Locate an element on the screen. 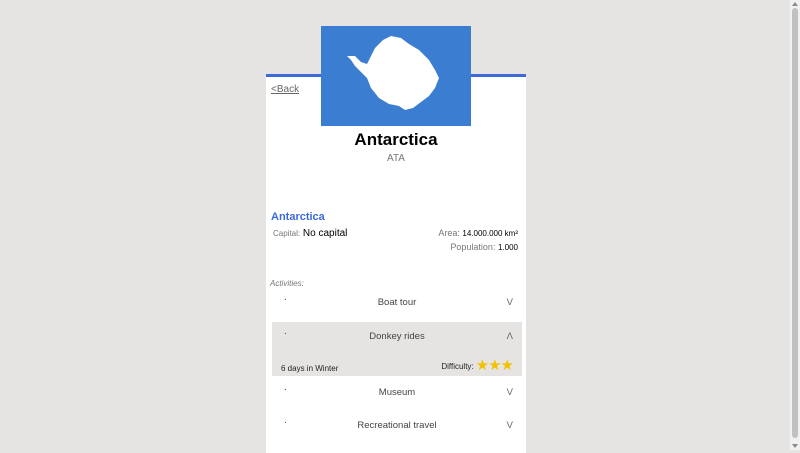 This screenshot has width=800, height=453. area-info: Area: 14.000.000 km² is located at coordinates (478, 233).